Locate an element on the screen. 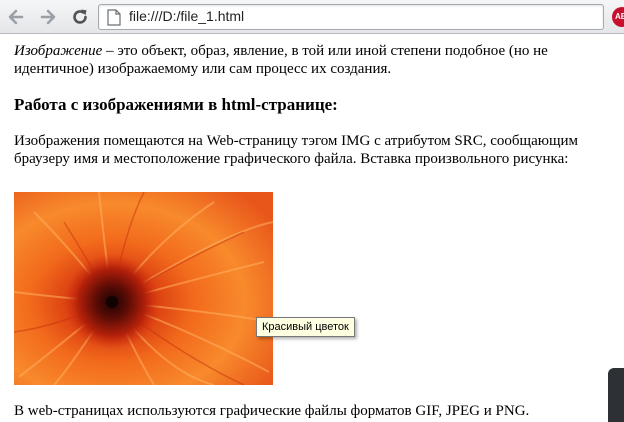 The height and width of the screenshot is (422, 624). extension-label: ABP is located at coordinates (619, 16).